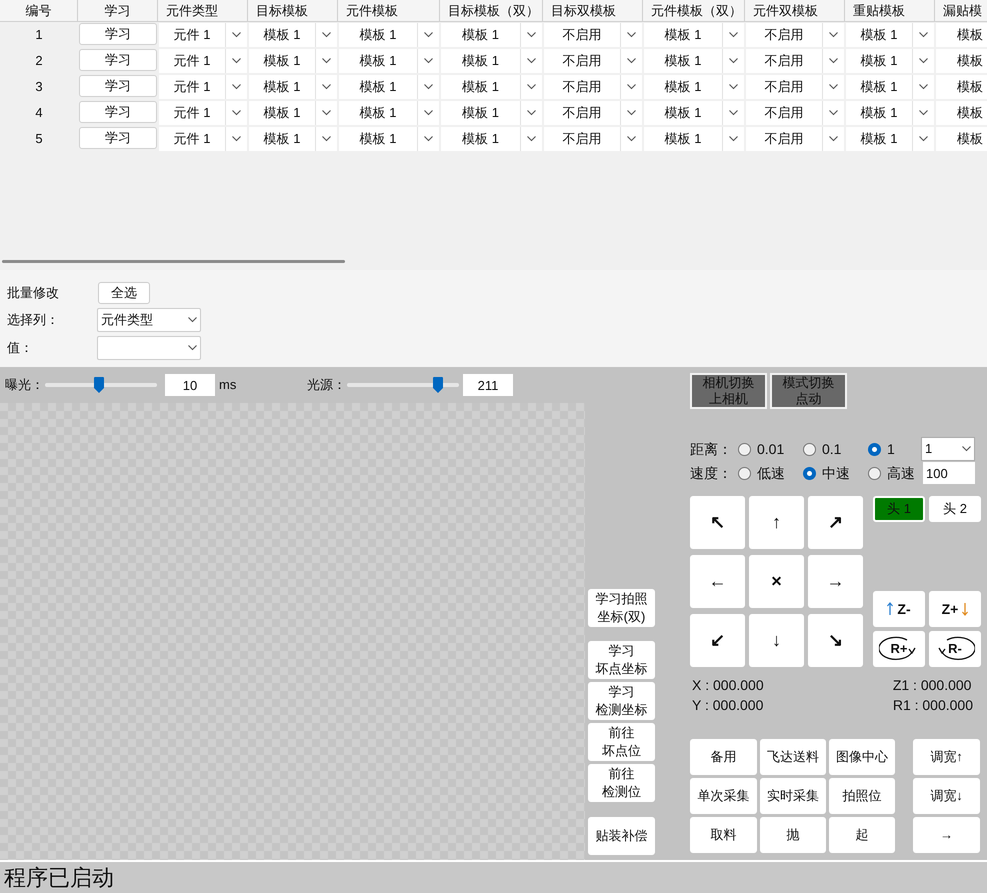  What do you see at coordinates (948, 449) in the screenshot?
I see `step-dropdown: 1` at bounding box center [948, 449].